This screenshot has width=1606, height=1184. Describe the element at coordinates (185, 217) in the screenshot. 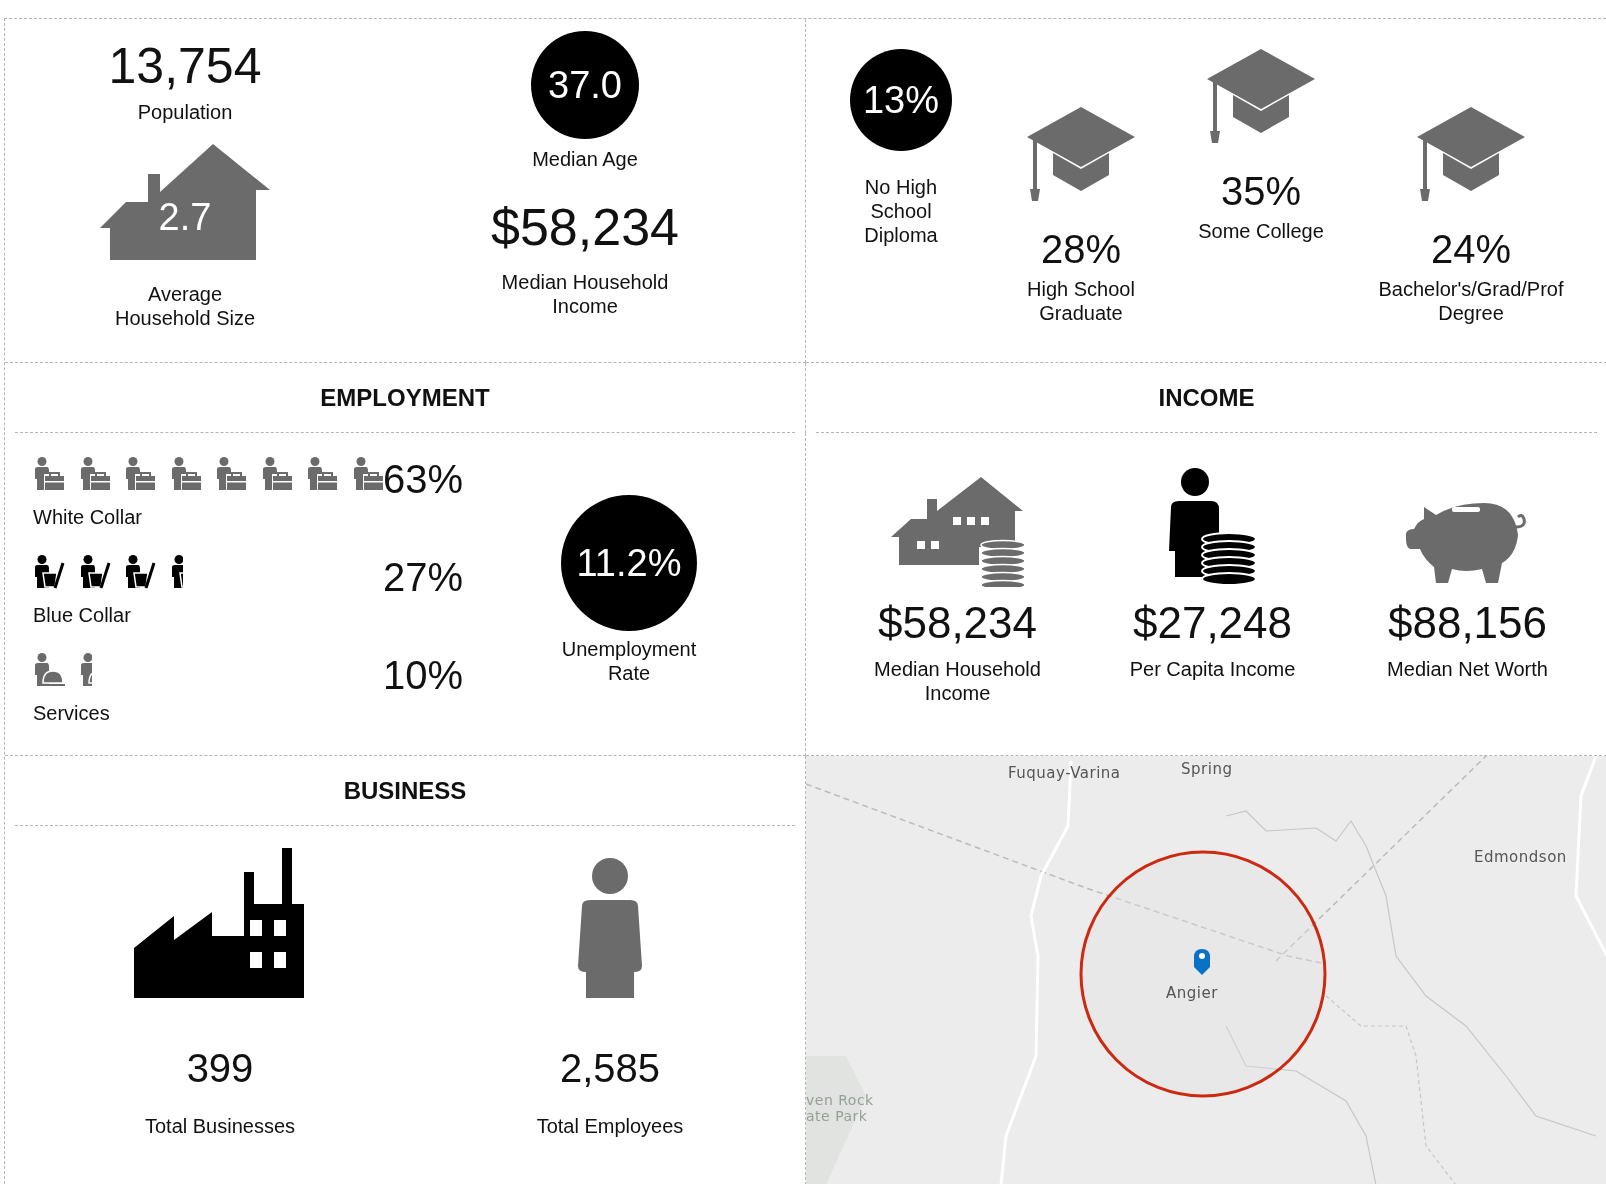

I see `stat-value: 2.7` at that location.